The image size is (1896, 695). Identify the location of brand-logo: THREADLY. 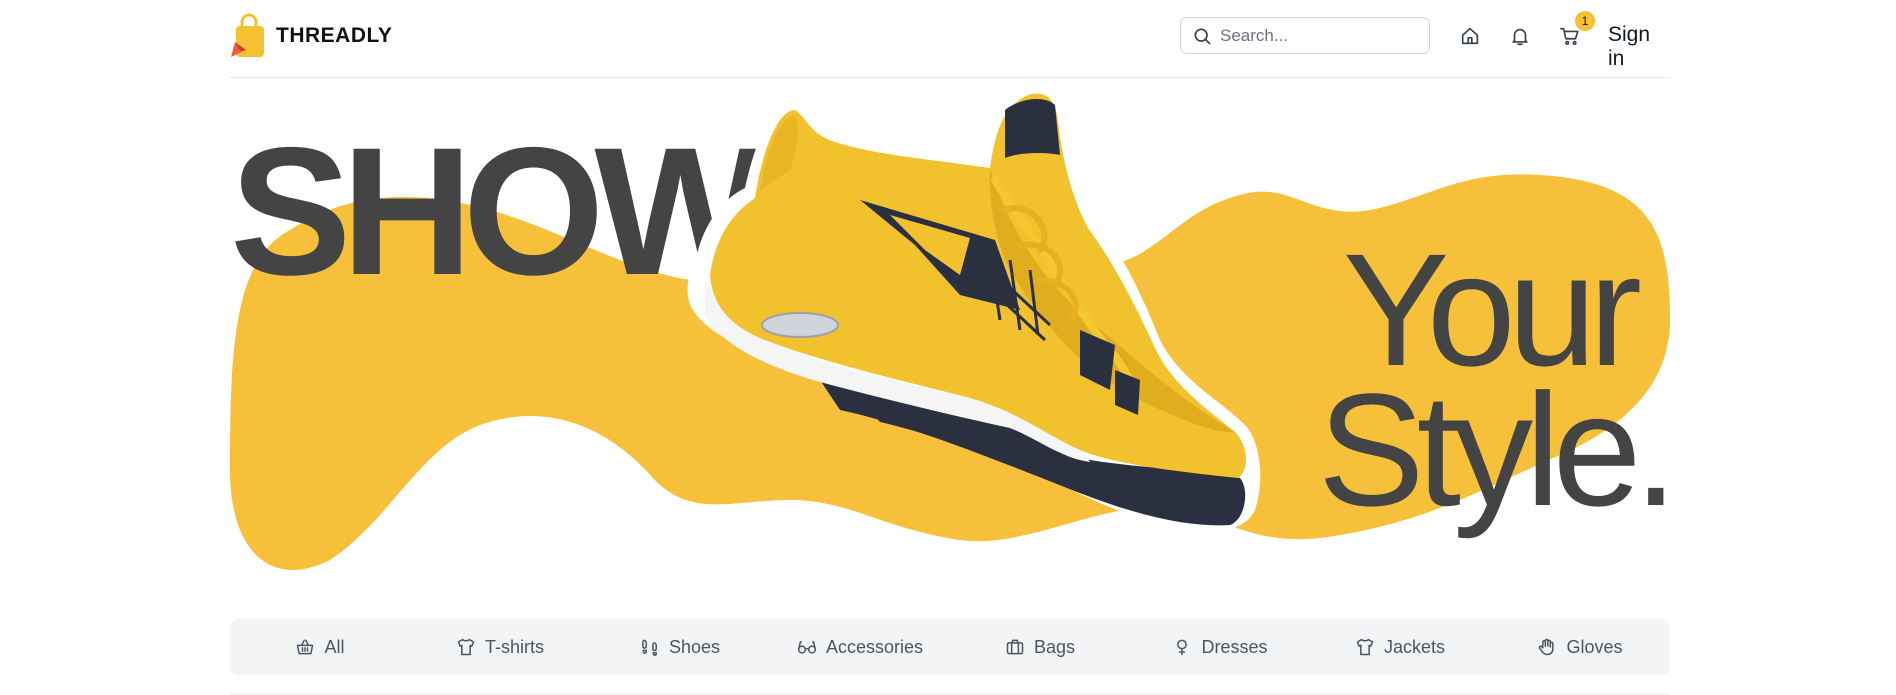
(311, 36).